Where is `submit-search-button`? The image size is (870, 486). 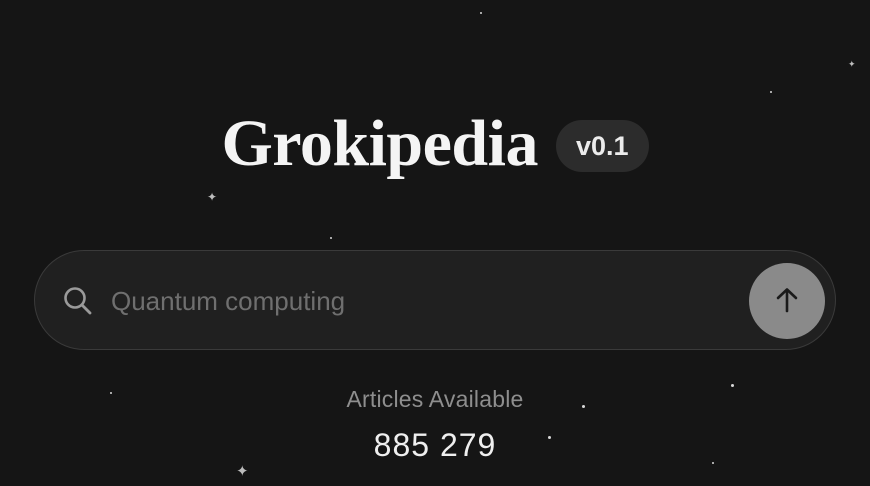 submit-search-button is located at coordinates (787, 301).